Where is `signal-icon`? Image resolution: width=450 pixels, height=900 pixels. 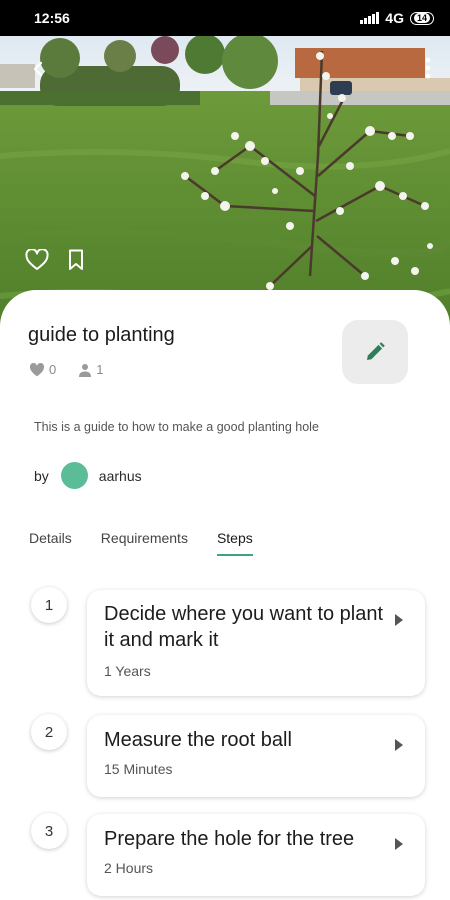 signal-icon is located at coordinates (370, 18).